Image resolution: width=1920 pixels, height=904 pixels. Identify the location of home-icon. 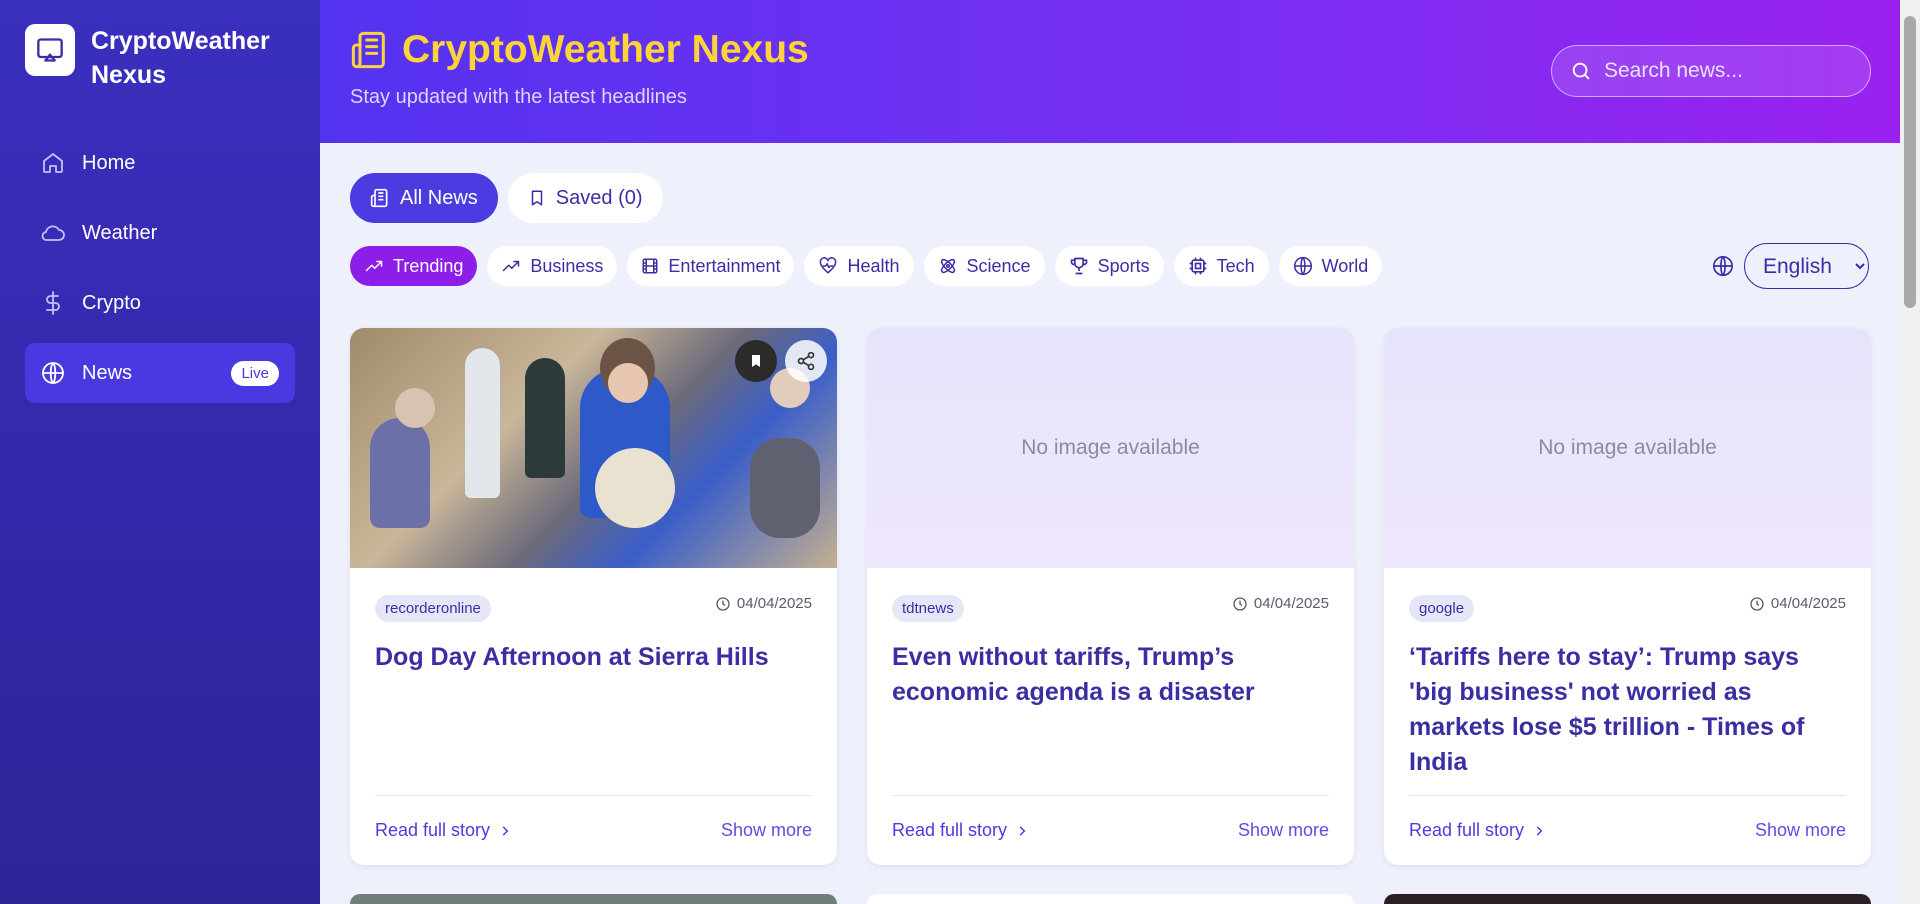
(53, 163).